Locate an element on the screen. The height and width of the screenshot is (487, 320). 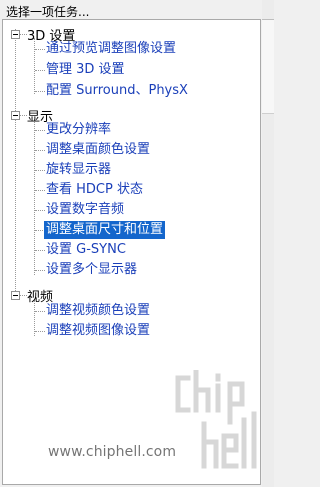
tree-item-hdcp-status: 查看 HDCP 状态 is located at coordinates (94, 190).